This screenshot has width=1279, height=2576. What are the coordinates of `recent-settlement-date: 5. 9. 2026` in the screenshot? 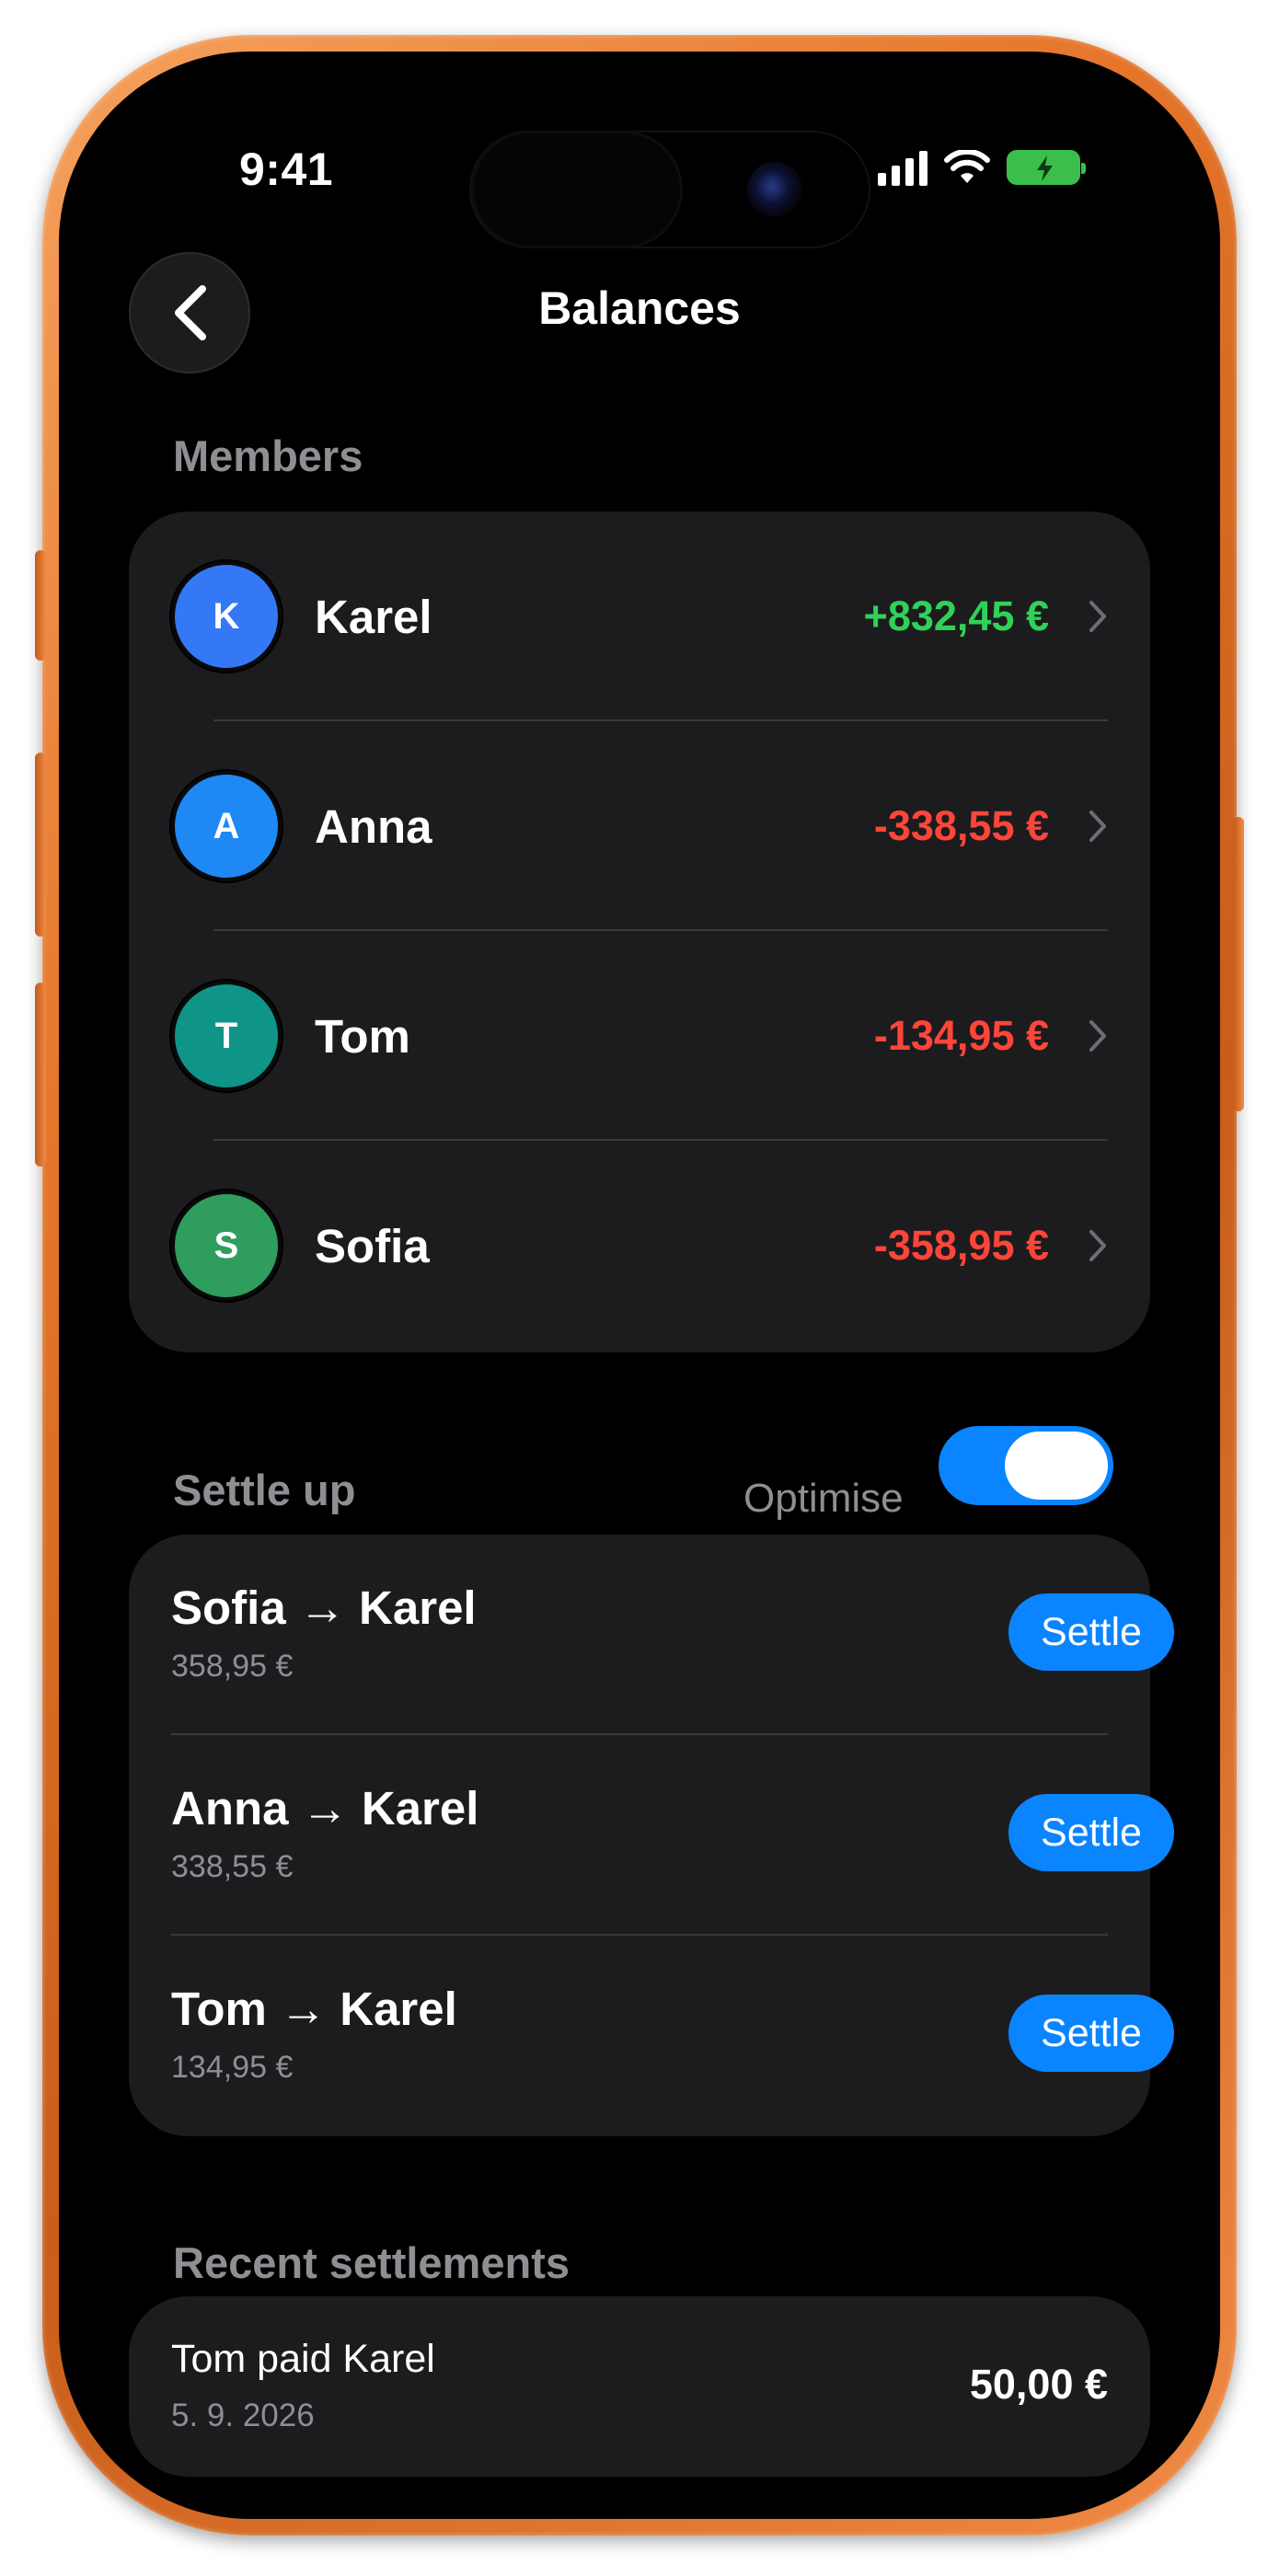 It's located at (243, 2415).